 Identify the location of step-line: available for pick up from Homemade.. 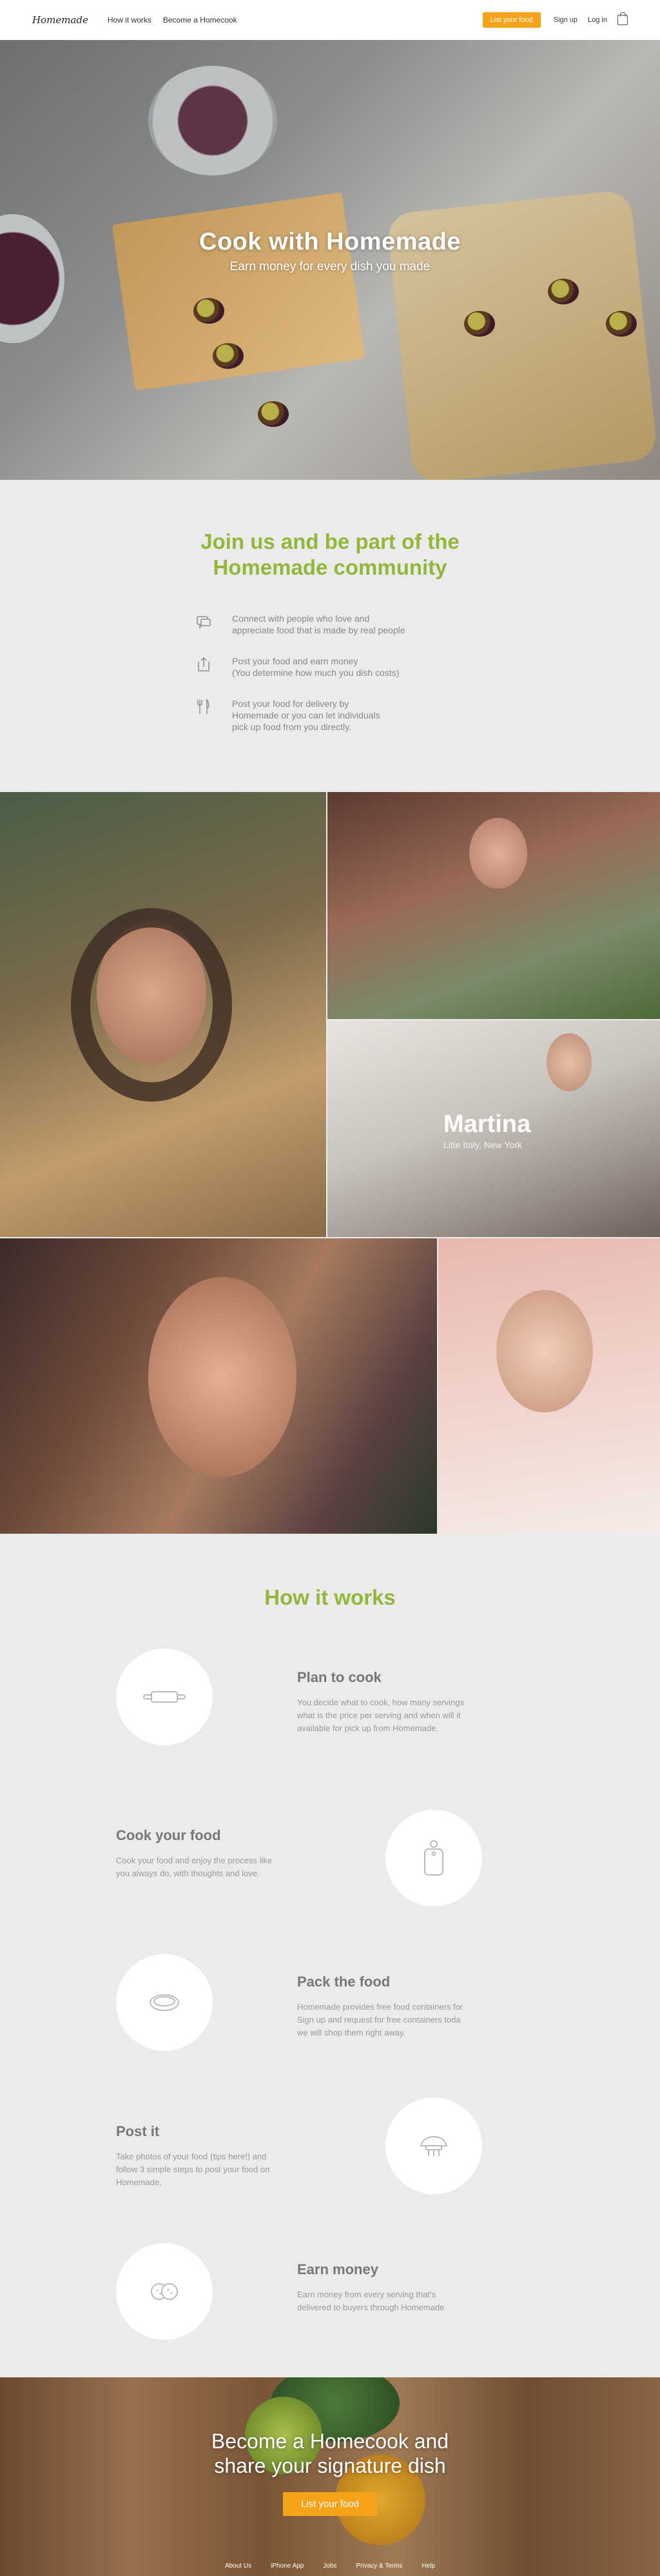
(367, 1728).